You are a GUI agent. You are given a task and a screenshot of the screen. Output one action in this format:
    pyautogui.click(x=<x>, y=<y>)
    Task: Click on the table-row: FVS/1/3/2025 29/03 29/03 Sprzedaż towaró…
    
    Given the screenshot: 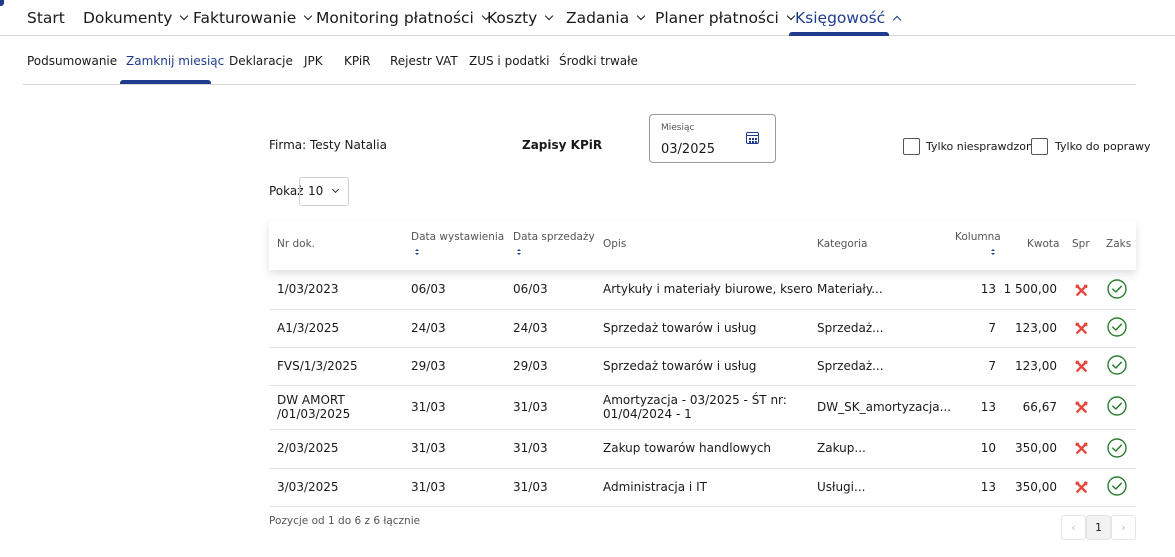 What is the action you would take?
    pyautogui.click(x=702, y=367)
    